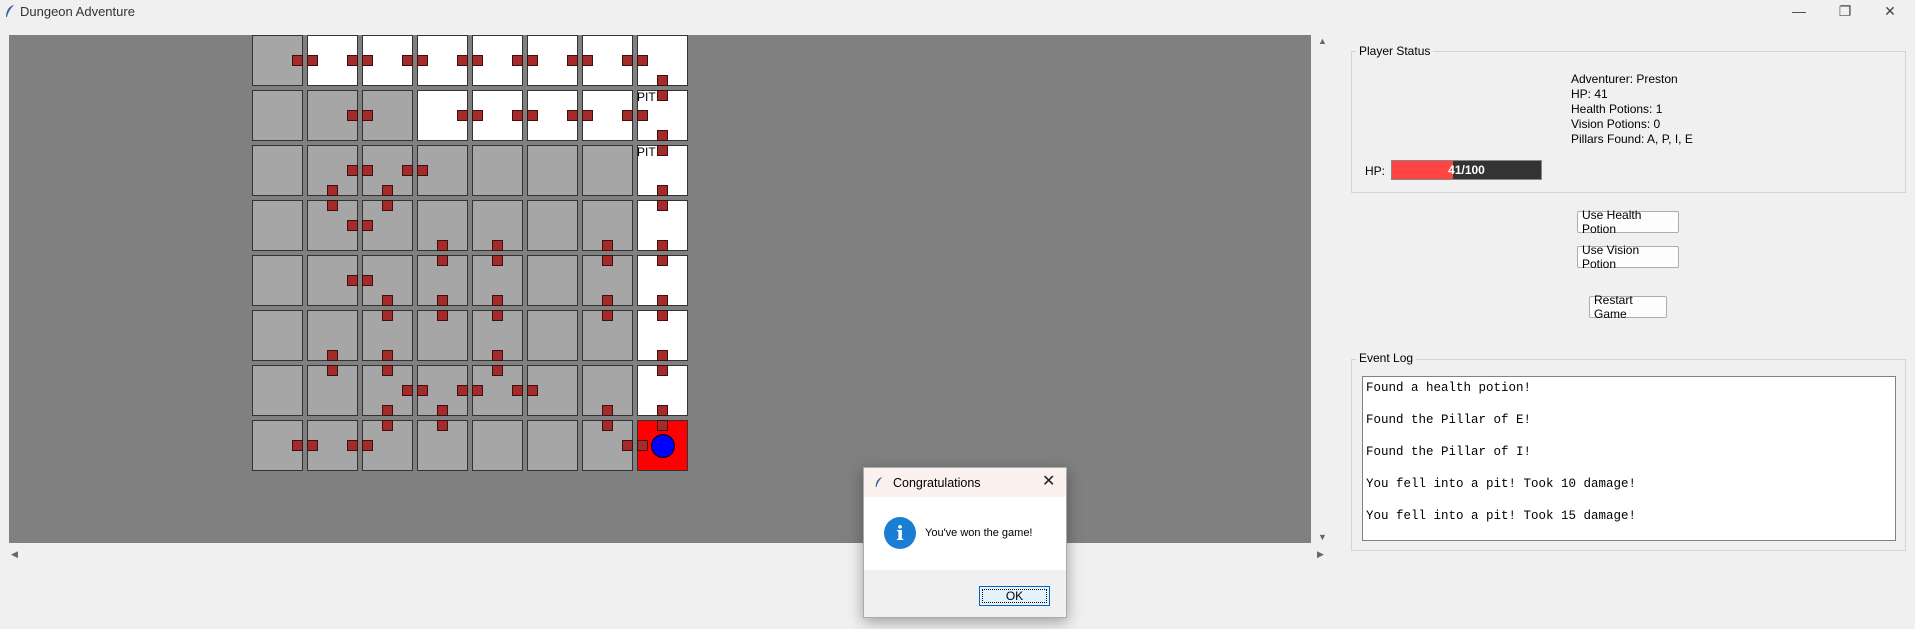 The height and width of the screenshot is (629, 1915). What do you see at coordinates (1395, 51) in the screenshot?
I see `player-status-title: Player Status` at bounding box center [1395, 51].